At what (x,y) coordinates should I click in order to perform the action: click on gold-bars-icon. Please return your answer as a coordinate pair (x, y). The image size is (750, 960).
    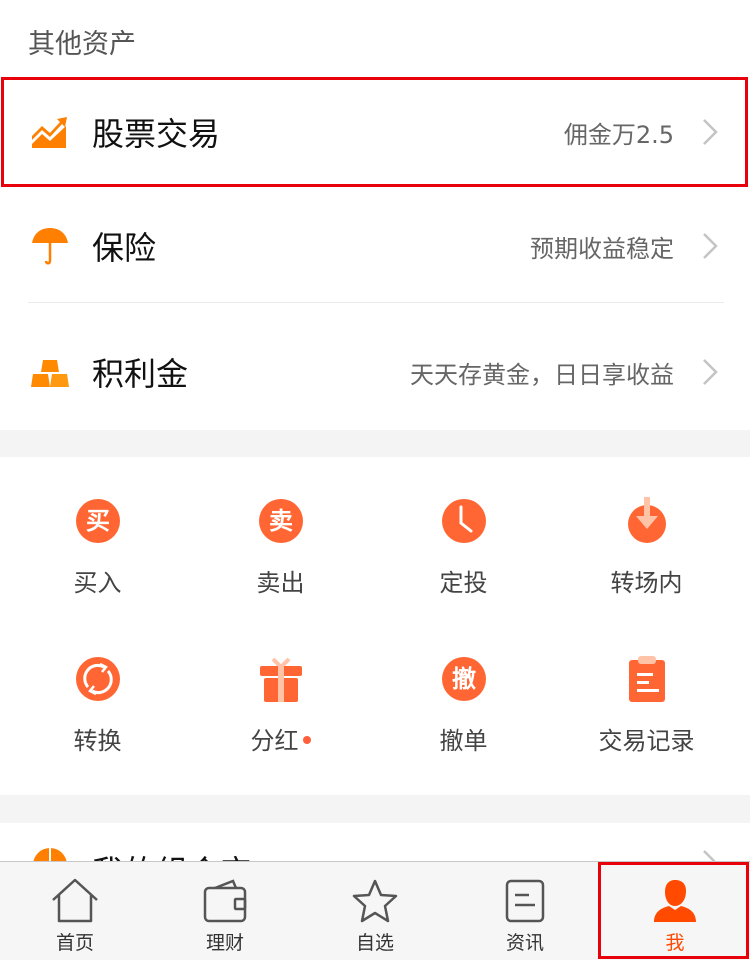
    Looking at the image, I should click on (50, 373).